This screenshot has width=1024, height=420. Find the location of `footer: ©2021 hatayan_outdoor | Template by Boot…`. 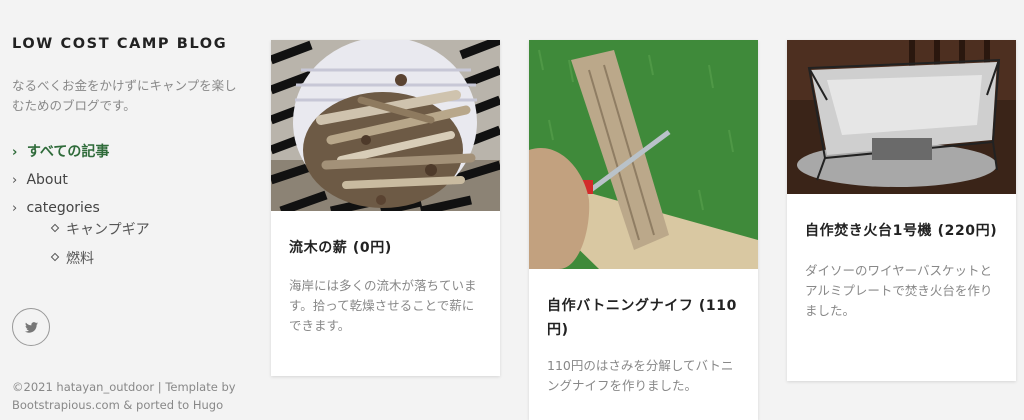

footer: ©2021 hatayan_outdoor | Template by Boot… is located at coordinates (124, 396).